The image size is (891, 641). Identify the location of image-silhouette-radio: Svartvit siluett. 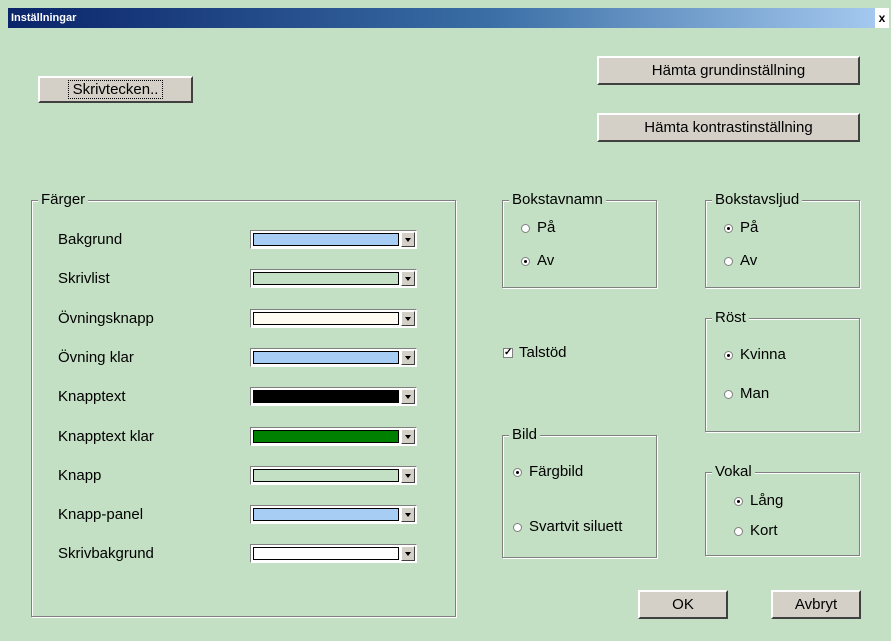
(567, 527).